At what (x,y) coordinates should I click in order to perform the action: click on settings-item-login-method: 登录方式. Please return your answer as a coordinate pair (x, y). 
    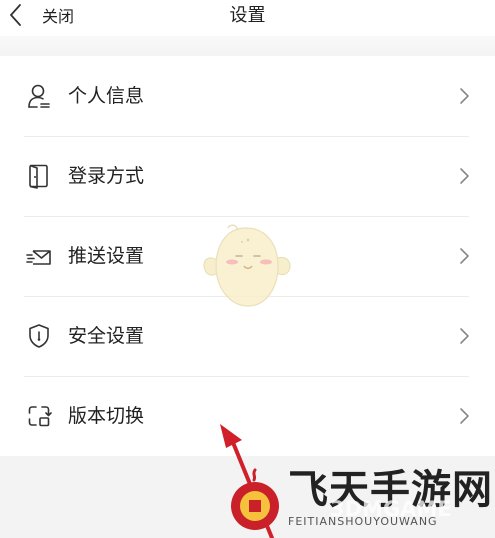
    Looking at the image, I should click on (247, 176).